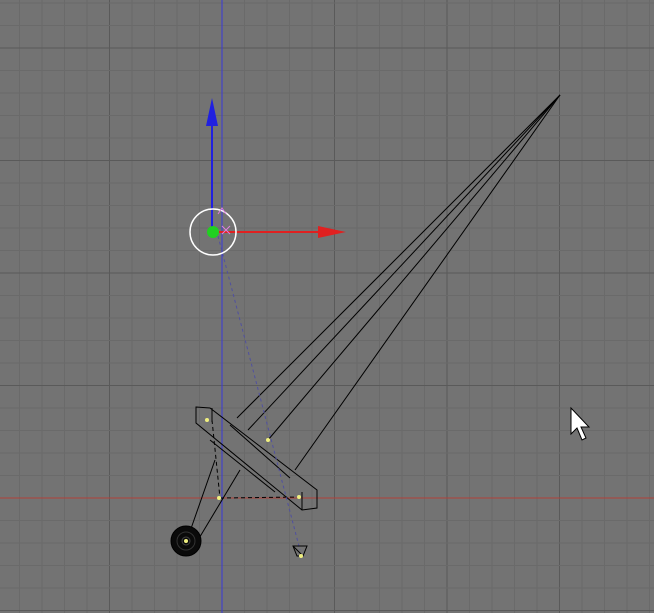 The width and height of the screenshot is (654, 613). Describe the element at coordinates (267, 177) in the screenshot. I see `transform-gizmo` at that location.